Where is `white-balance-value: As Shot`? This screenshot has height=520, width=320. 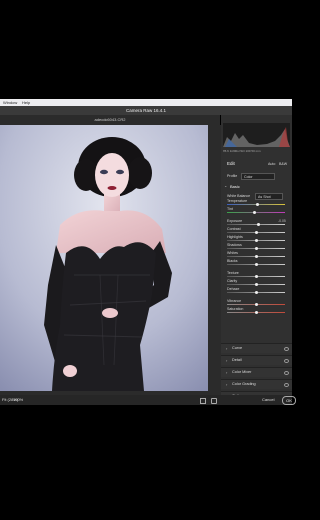 white-balance-value: As Shot is located at coordinates (264, 196).